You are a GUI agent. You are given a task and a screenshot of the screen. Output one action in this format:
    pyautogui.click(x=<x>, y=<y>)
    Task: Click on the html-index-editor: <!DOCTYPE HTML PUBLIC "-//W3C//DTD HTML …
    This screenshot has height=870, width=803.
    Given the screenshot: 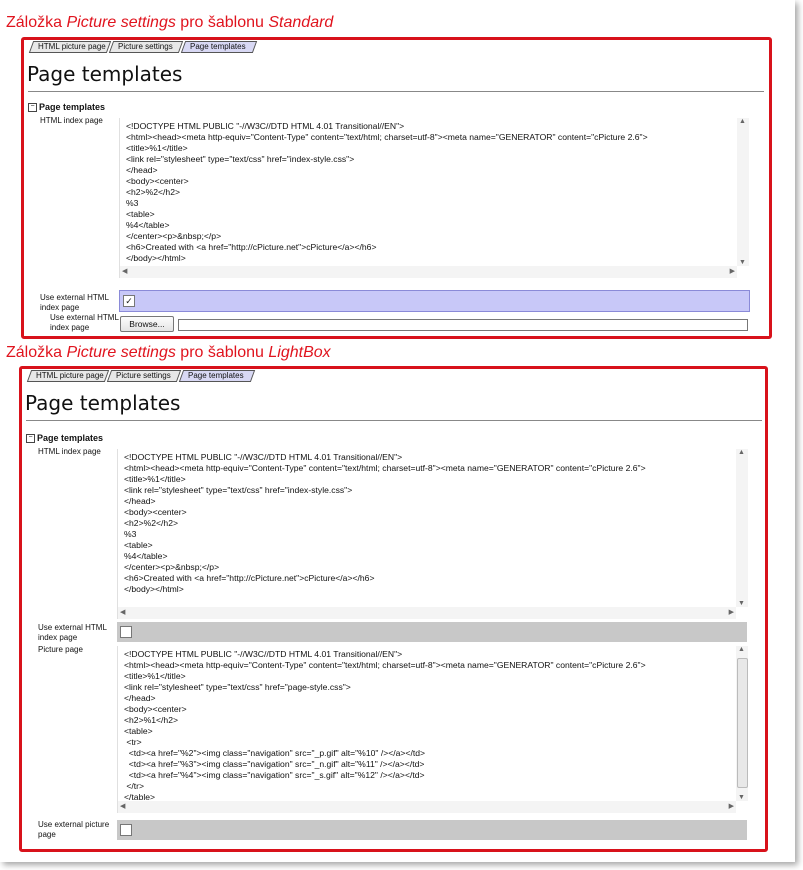 What is the action you would take?
    pyautogui.click(x=434, y=198)
    